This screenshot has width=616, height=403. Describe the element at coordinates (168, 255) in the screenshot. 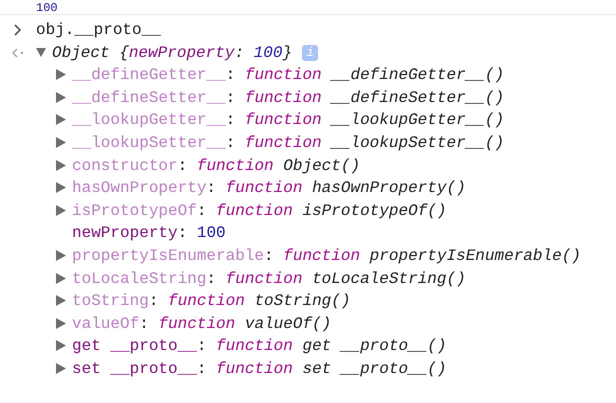

I see `property-name: propertyIsEnumerable` at that location.